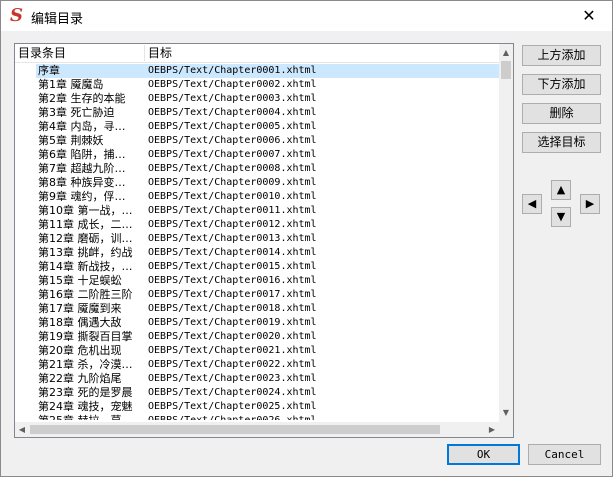 Image resolution: width=613 pixels, height=477 pixels. Describe the element at coordinates (322, 351) in the screenshot. I see `toc-entry-target: OEBPS/Text/Chapter0021.xhtml` at that location.